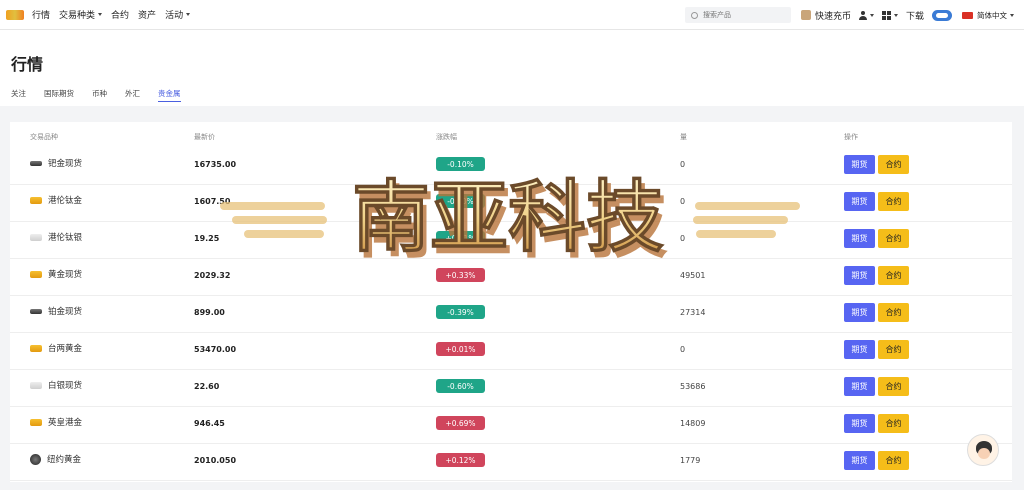 This screenshot has height=490, width=1024. I want to click on last-price: 1607.50, so click(212, 201).